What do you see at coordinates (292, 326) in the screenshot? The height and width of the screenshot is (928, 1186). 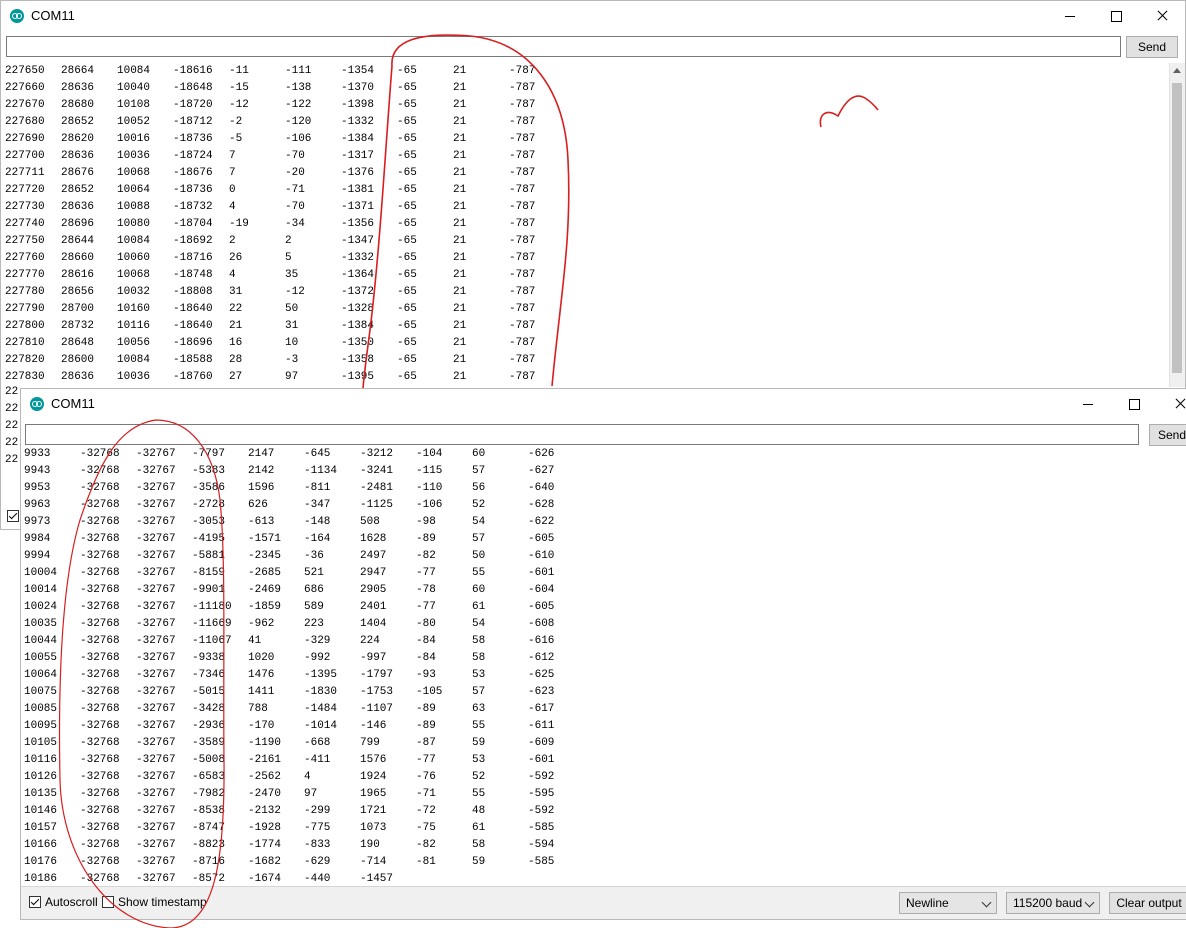 I see `output-value: 31` at bounding box center [292, 326].